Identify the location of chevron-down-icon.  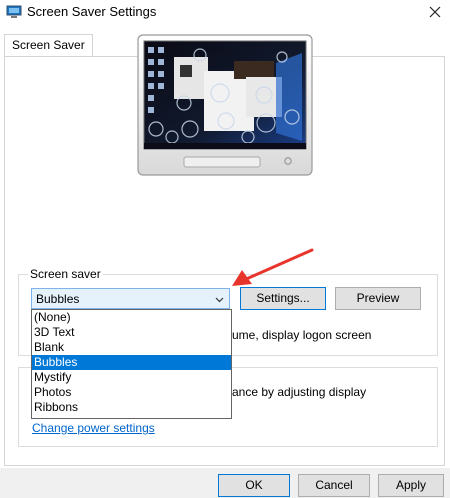
(219, 300).